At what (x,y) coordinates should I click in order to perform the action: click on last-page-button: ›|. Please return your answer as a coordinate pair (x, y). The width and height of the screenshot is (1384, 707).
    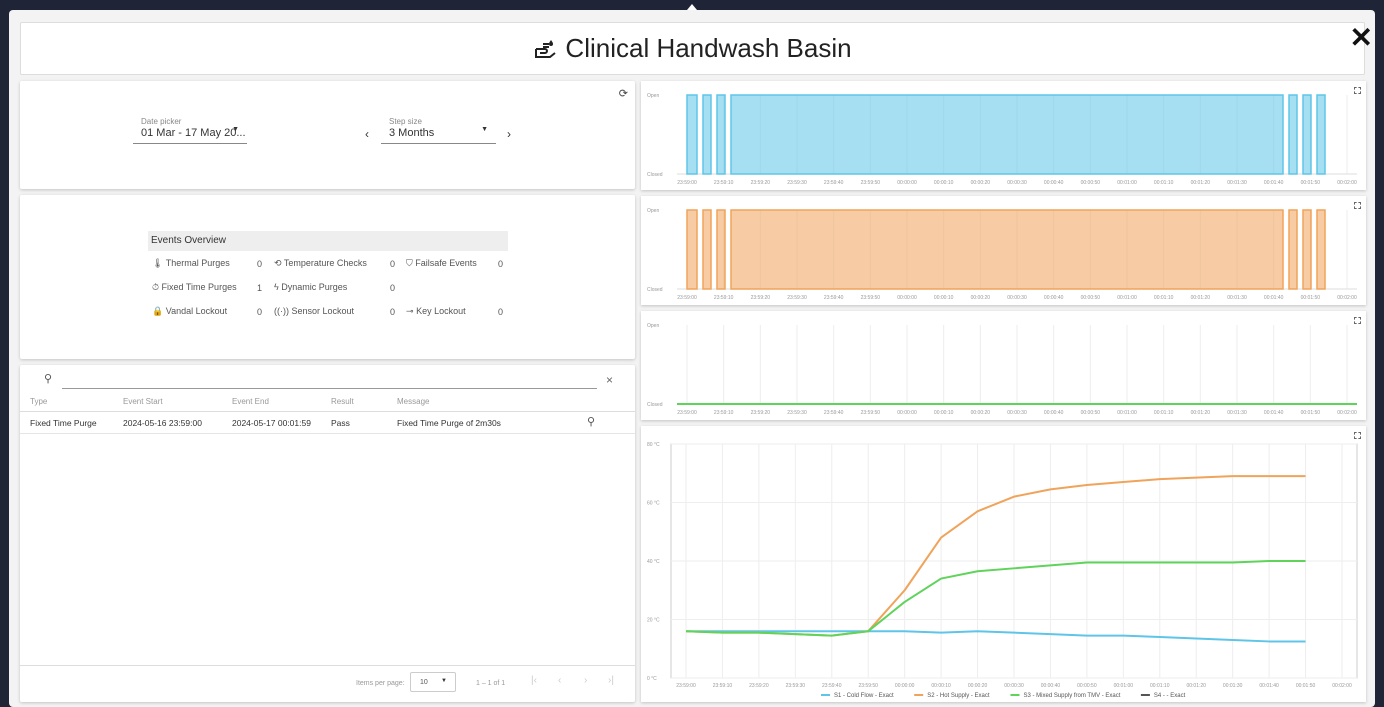
    Looking at the image, I should click on (611, 680).